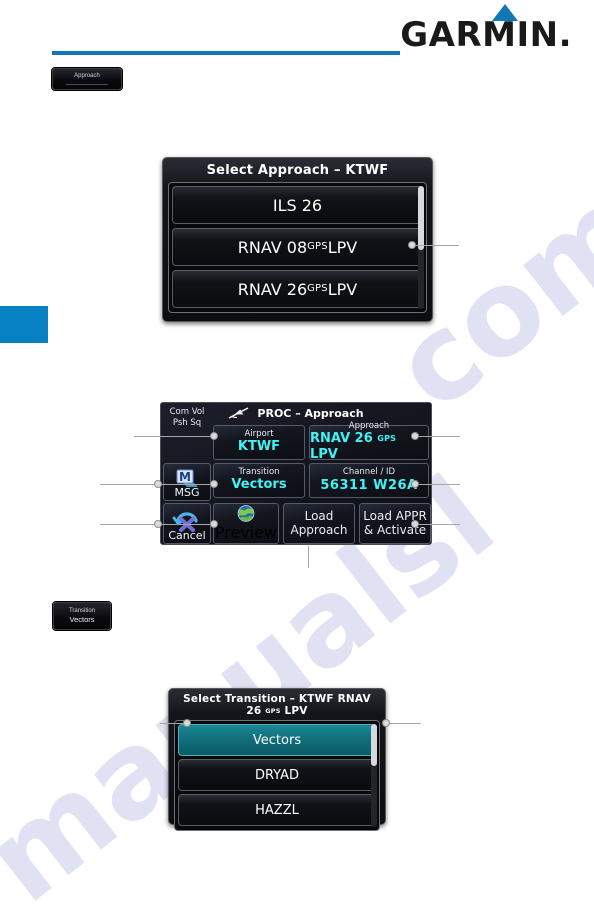 This screenshot has height=918, width=594. Describe the element at coordinates (319, 515) in the screenshot. I see `load-approach-line1: Load` at that location.